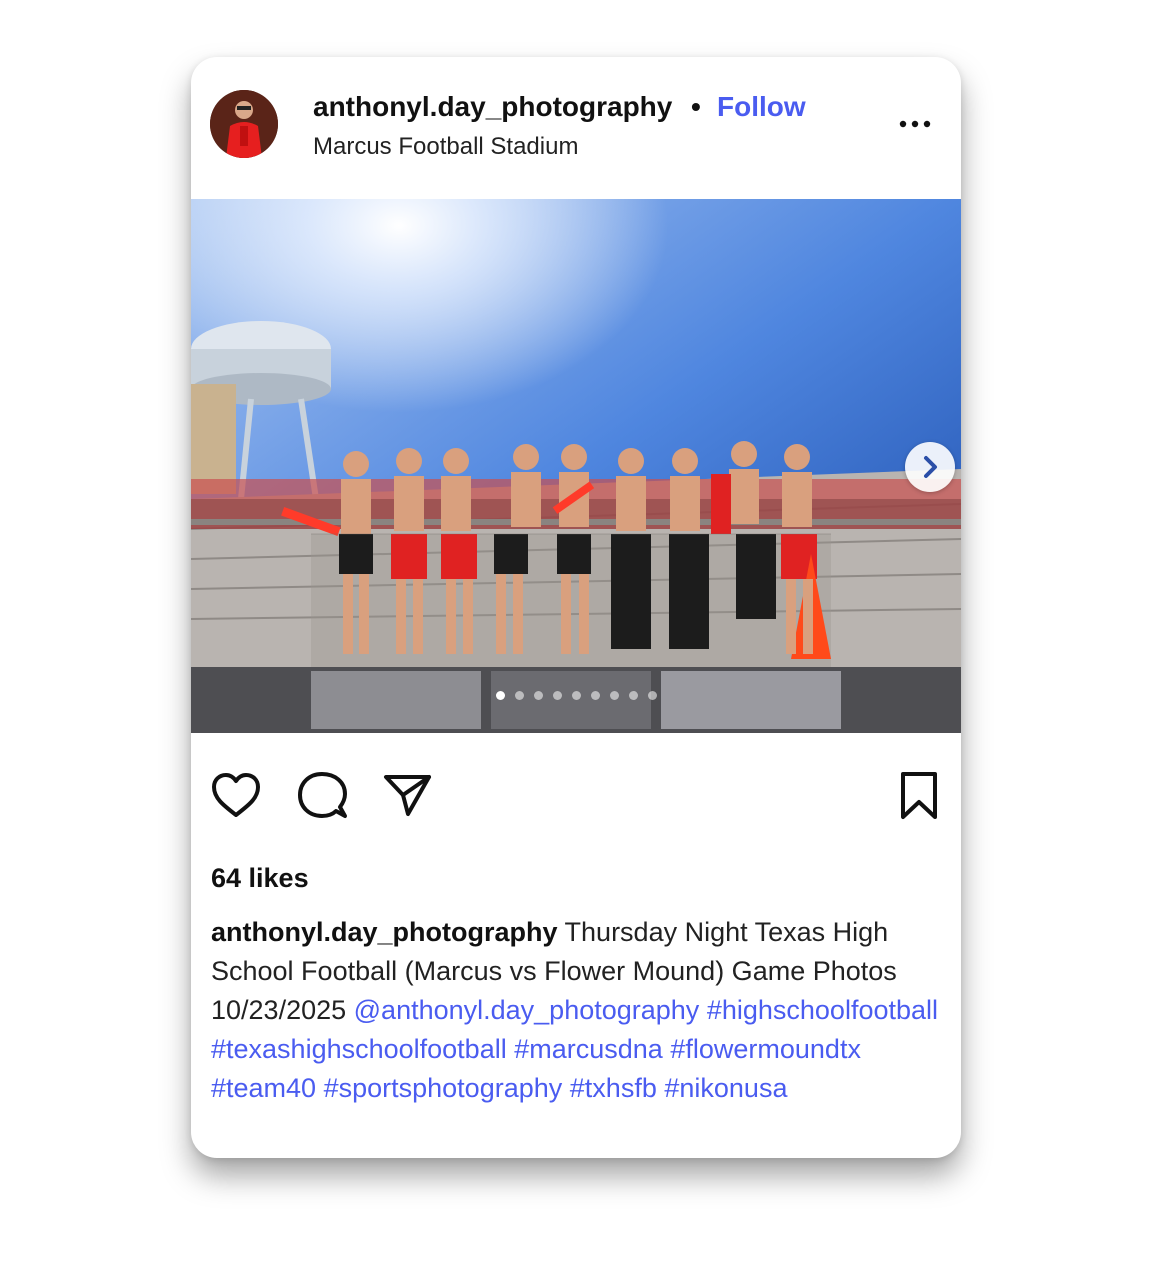 This screenshot has width=1153, height=1288. Describe the element at coordinates (384, 932) in the screenshot. I see `caption-username: anthonyl.day_photography` at that location.